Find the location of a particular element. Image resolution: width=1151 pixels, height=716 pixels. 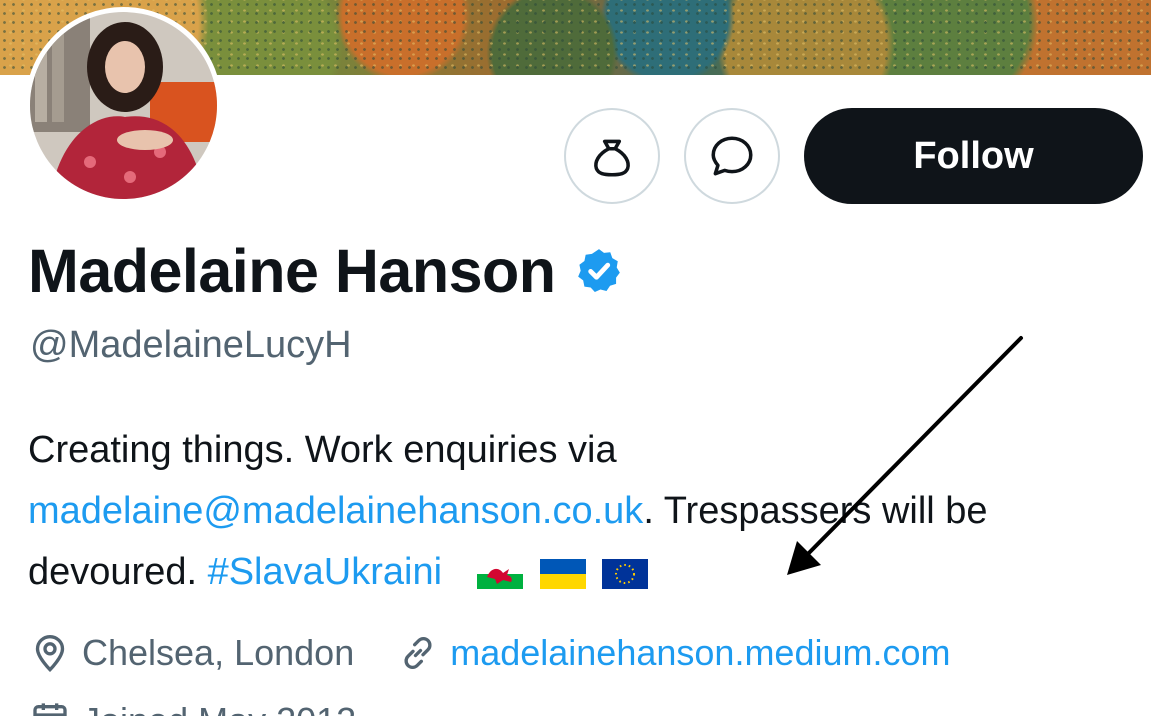

bio-hashtag-link: #SlavaUkraini is located at coordinates (325, 572).